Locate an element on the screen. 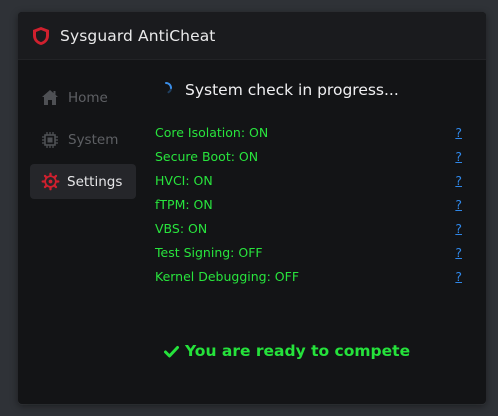 This screenshot has height=416, width=498. sidebar-item-label: Settings is located at coordinates (95, 181).